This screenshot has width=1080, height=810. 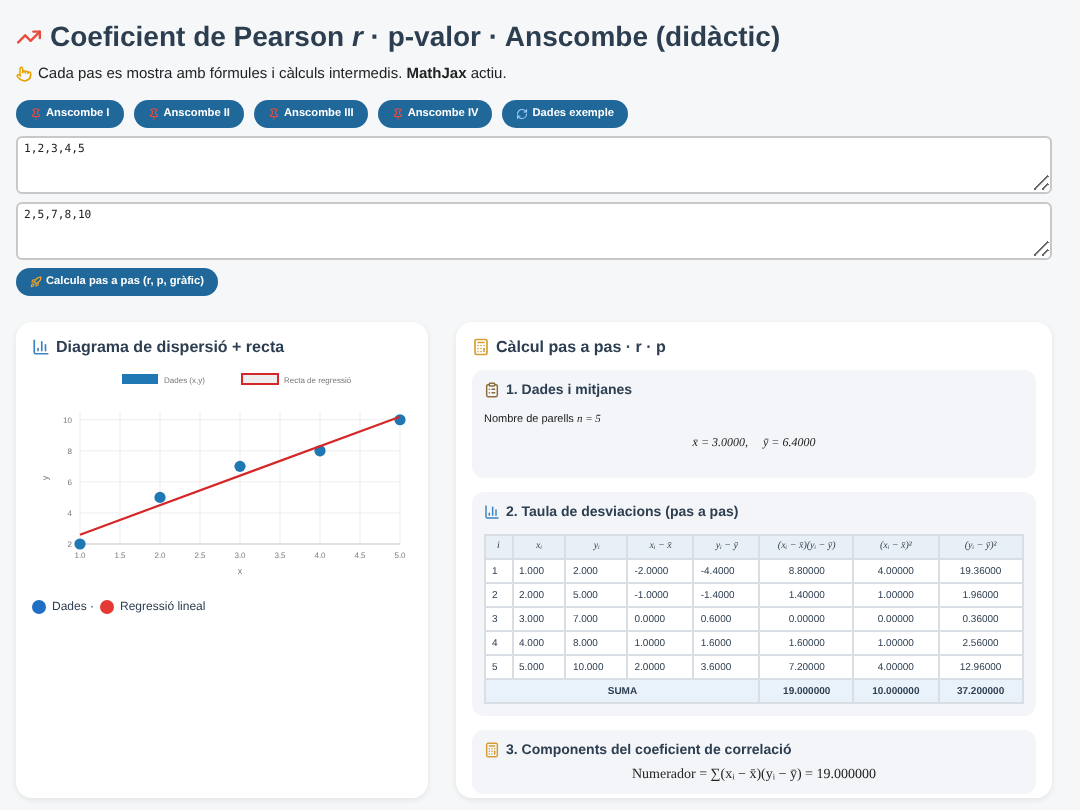 I want to click on page-title: Coeficient de Pearson r · p-valor · Anscombe (didàctic), so click(x=415, y=36).